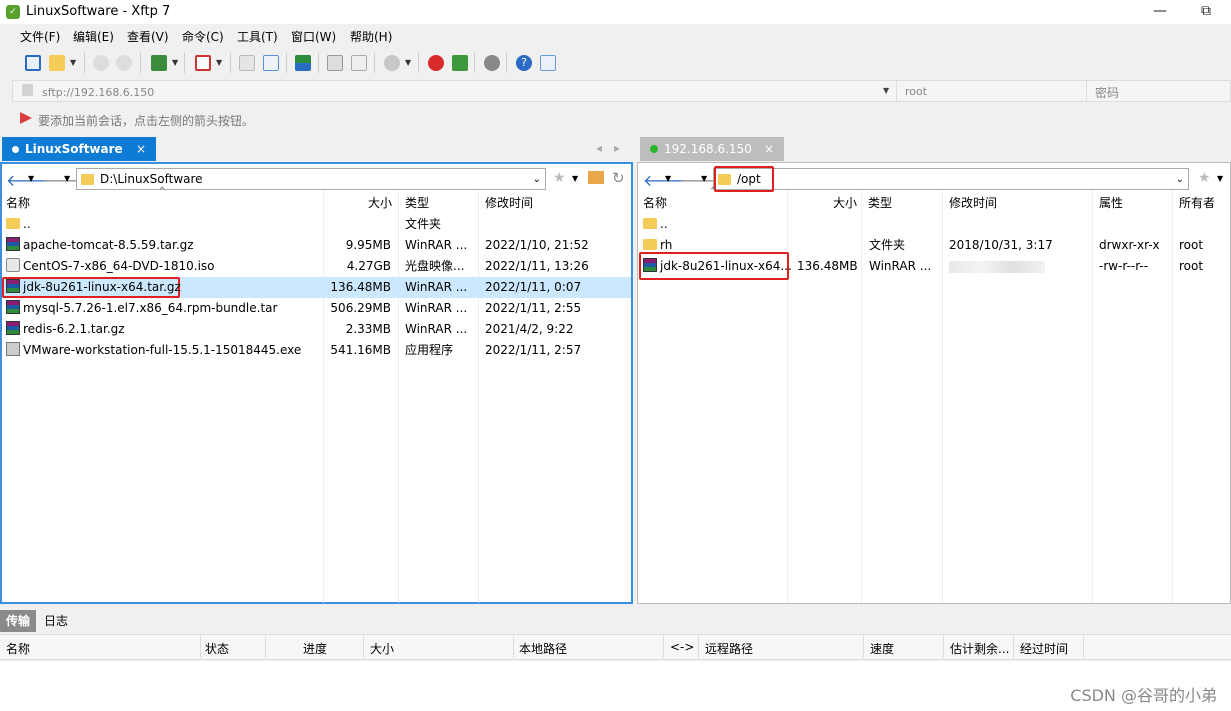  I want to click on col-direction-header: <->, so click(682, 647).